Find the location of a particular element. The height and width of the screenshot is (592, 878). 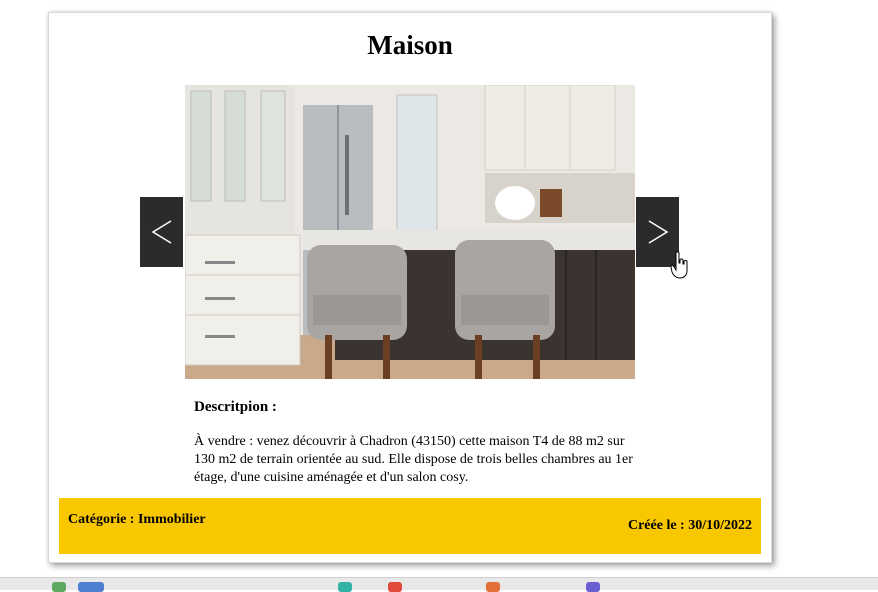

chevron-right-icon is located at coordinates (658, 232).